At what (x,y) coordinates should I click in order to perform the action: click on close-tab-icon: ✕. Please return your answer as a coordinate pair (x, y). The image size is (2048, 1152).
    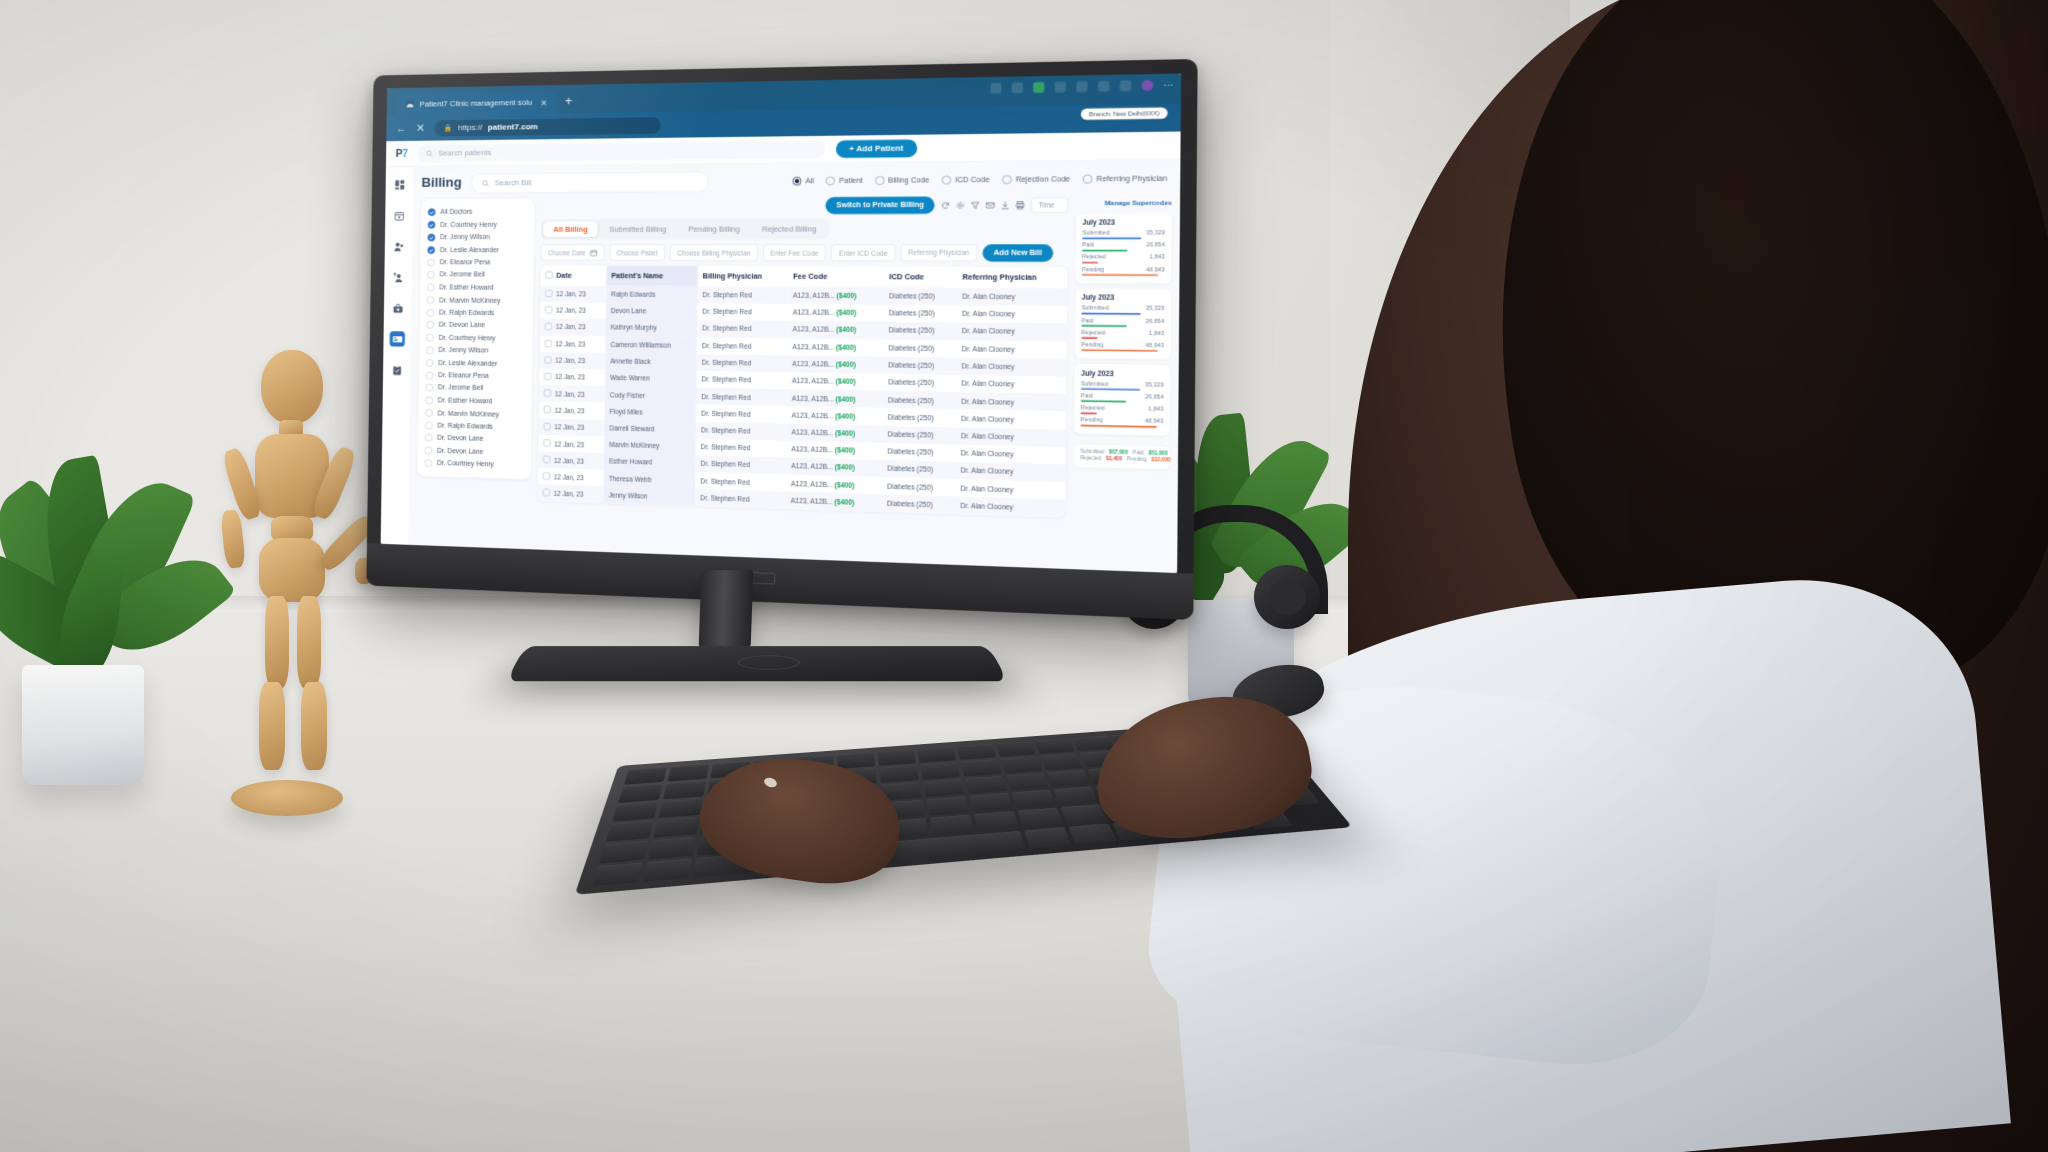
    Looking at the image, I should click on (543, 102).